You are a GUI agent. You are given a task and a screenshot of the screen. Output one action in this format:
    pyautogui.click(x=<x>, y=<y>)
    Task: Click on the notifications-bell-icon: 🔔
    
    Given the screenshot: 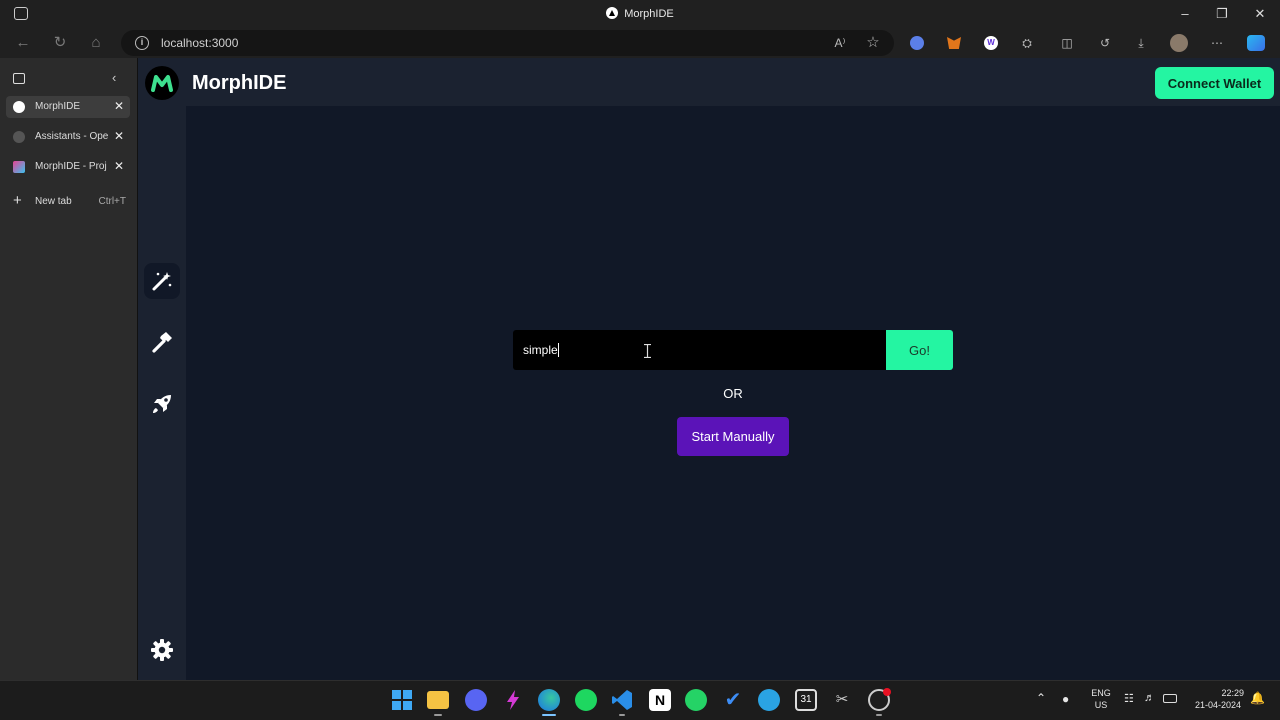 What is the action you would take?
    pyautogui.click(x=1257, y=698)
    